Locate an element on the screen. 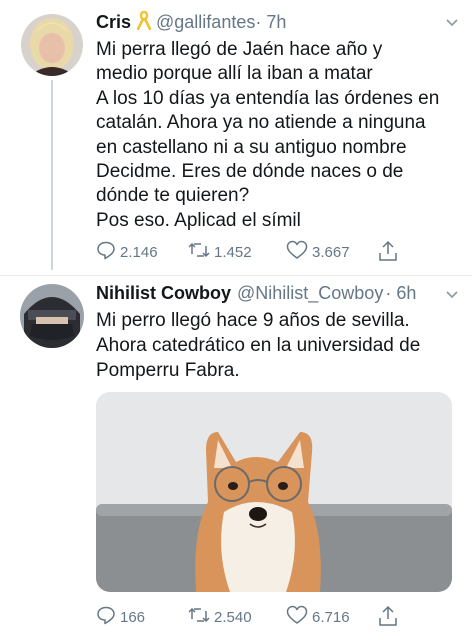 This screenshot has height=640, width=472. tweet-actions: 2.146 1.452 3.667 is located at coordinates (276, 251).